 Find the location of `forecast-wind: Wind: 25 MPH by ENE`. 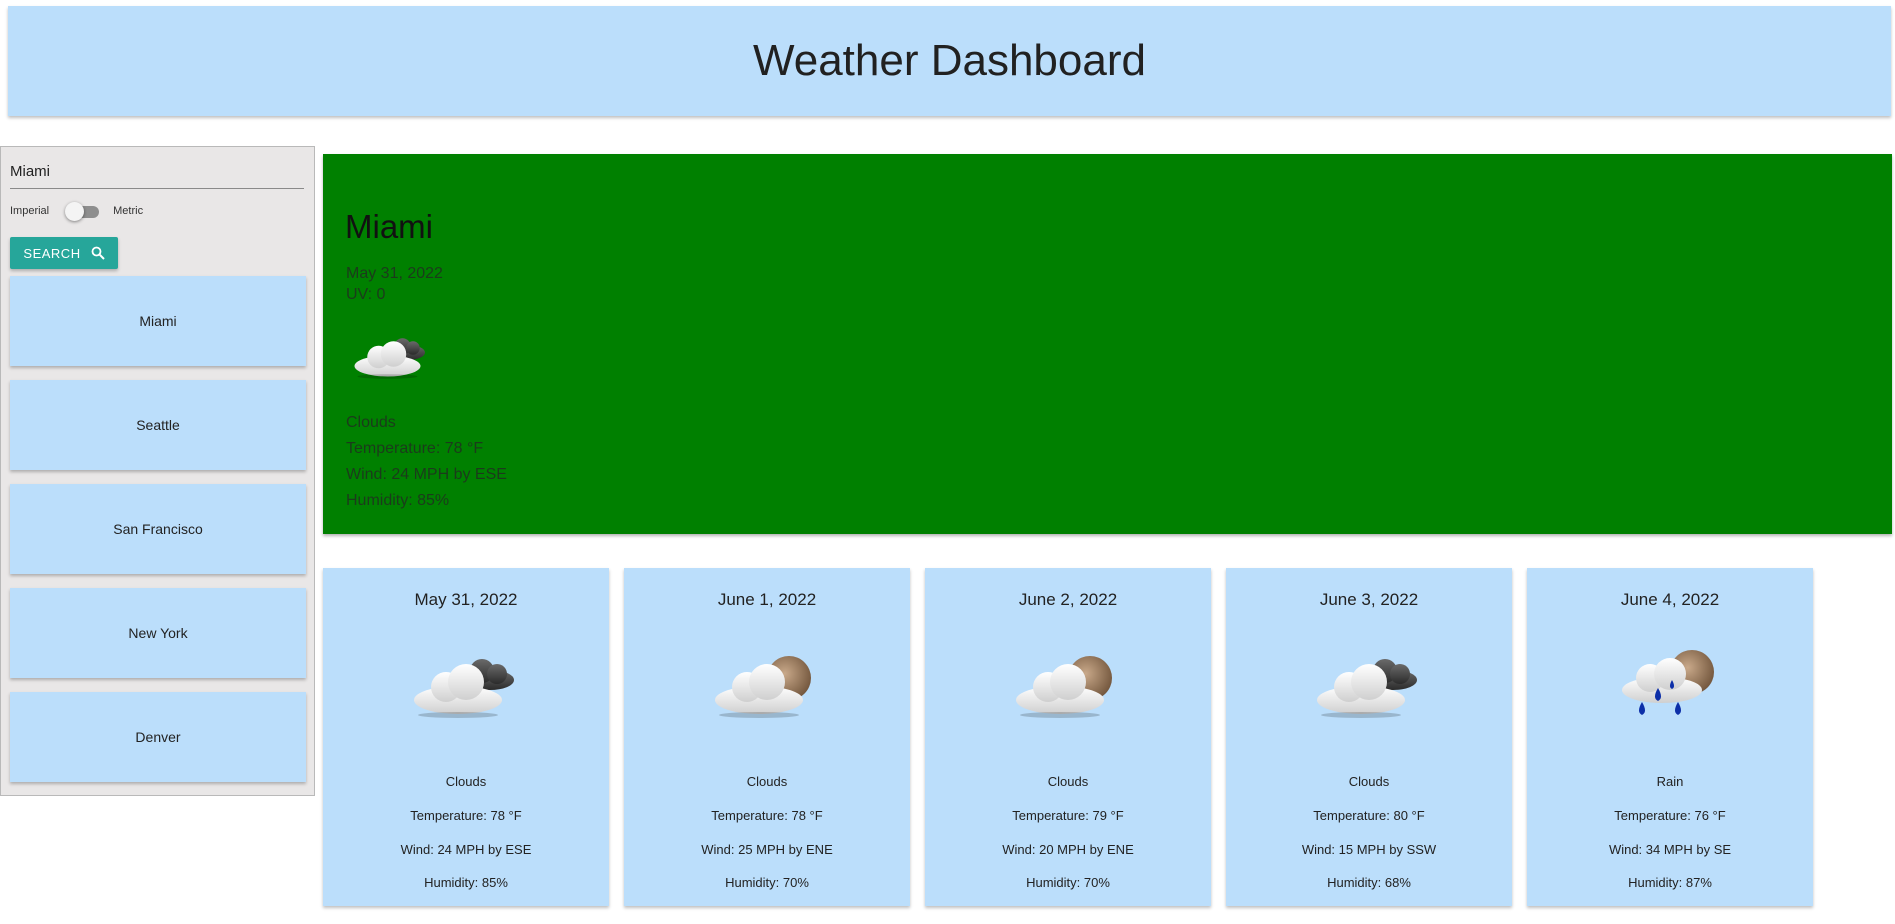

forecast-wind: Wind: 25 MPH by ENE is located at coordinates (767, 849).